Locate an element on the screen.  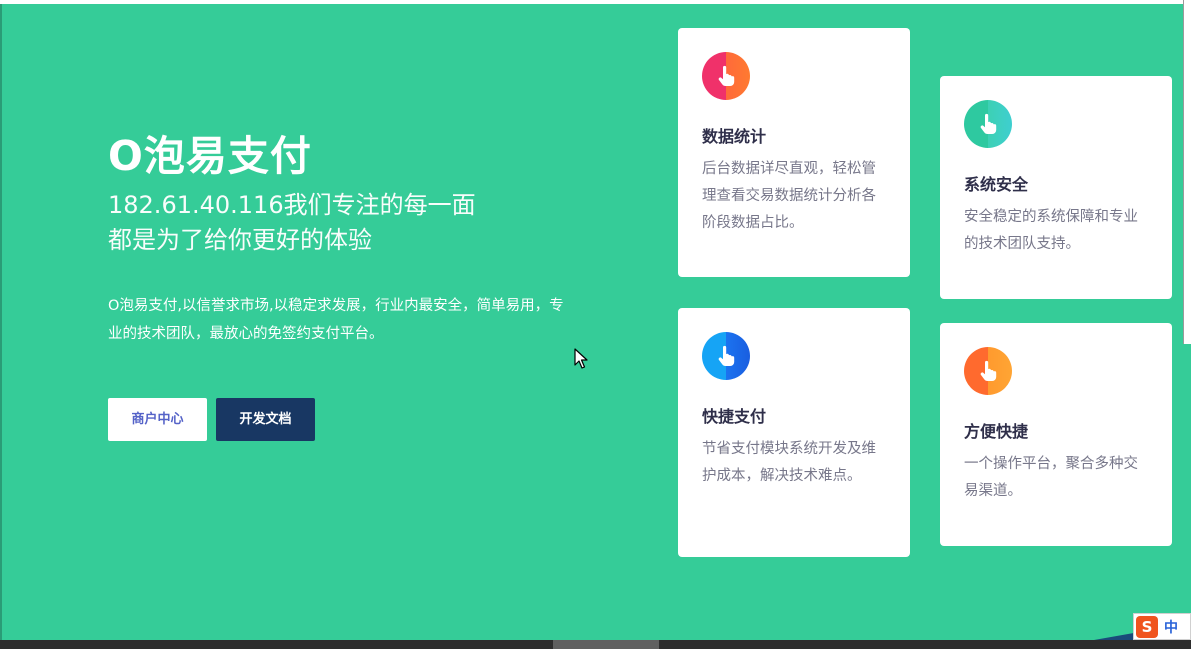
hero-subtitle-line1: 182.61.40.116我们专注的每一面 is located at coordinates (292, 205).